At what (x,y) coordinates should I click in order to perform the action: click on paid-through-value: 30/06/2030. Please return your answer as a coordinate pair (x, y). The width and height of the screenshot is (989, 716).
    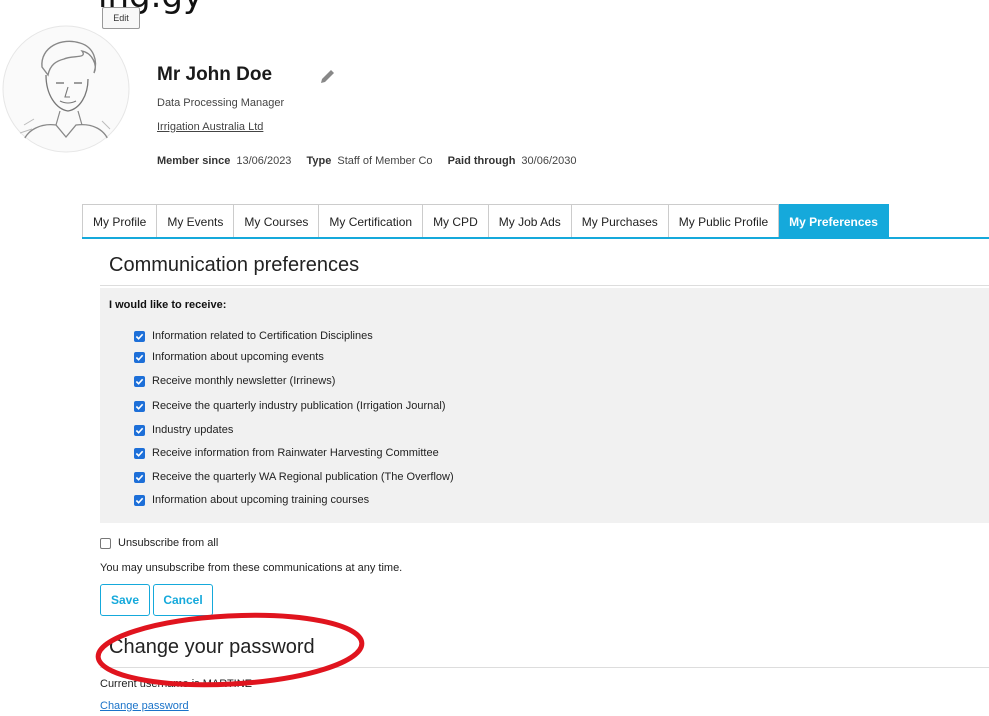
    Looking at the image, I should click on (549, 161).